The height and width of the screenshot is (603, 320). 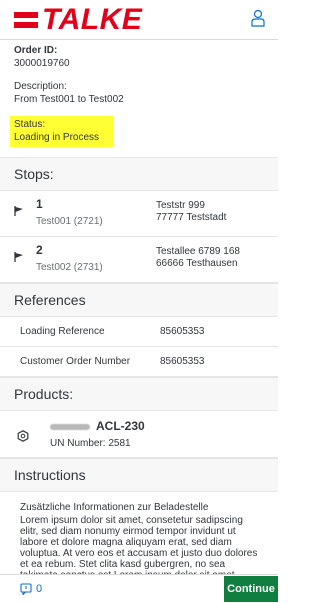 I want to click on message-count: 0, so click(x=39, y=589).